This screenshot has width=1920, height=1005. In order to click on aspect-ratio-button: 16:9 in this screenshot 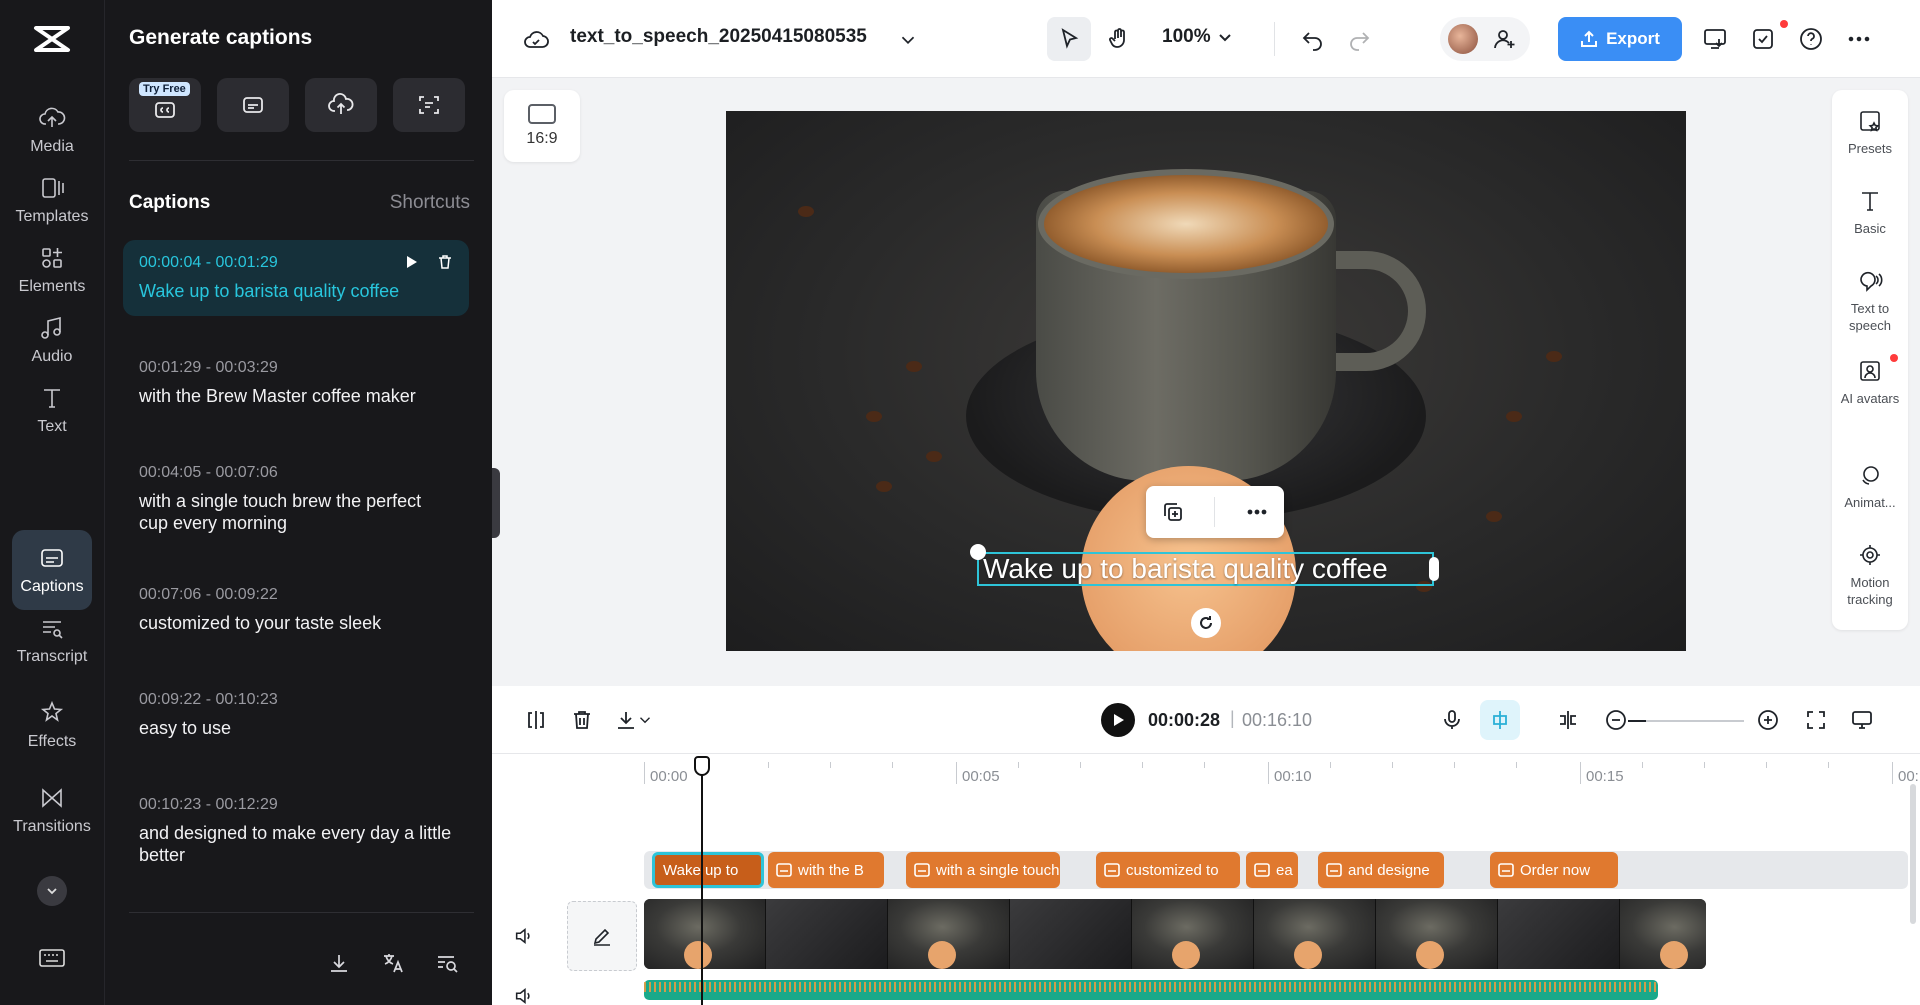, I will do `click(542, 126)`.